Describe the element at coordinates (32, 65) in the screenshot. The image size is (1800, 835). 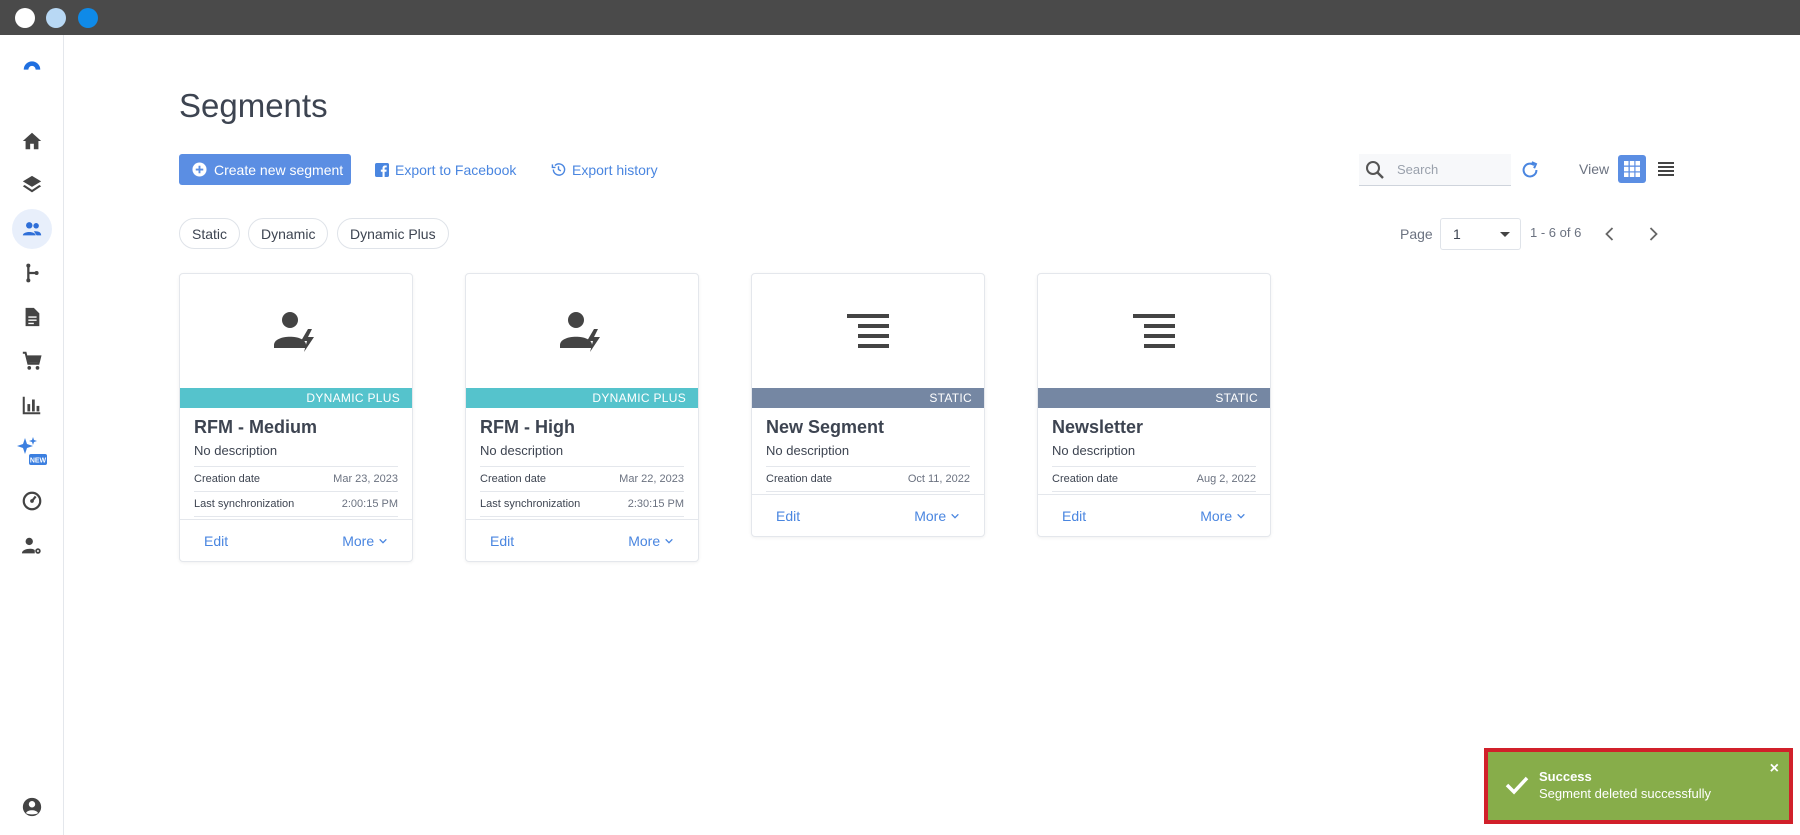
I see `logo-icon` at that location.